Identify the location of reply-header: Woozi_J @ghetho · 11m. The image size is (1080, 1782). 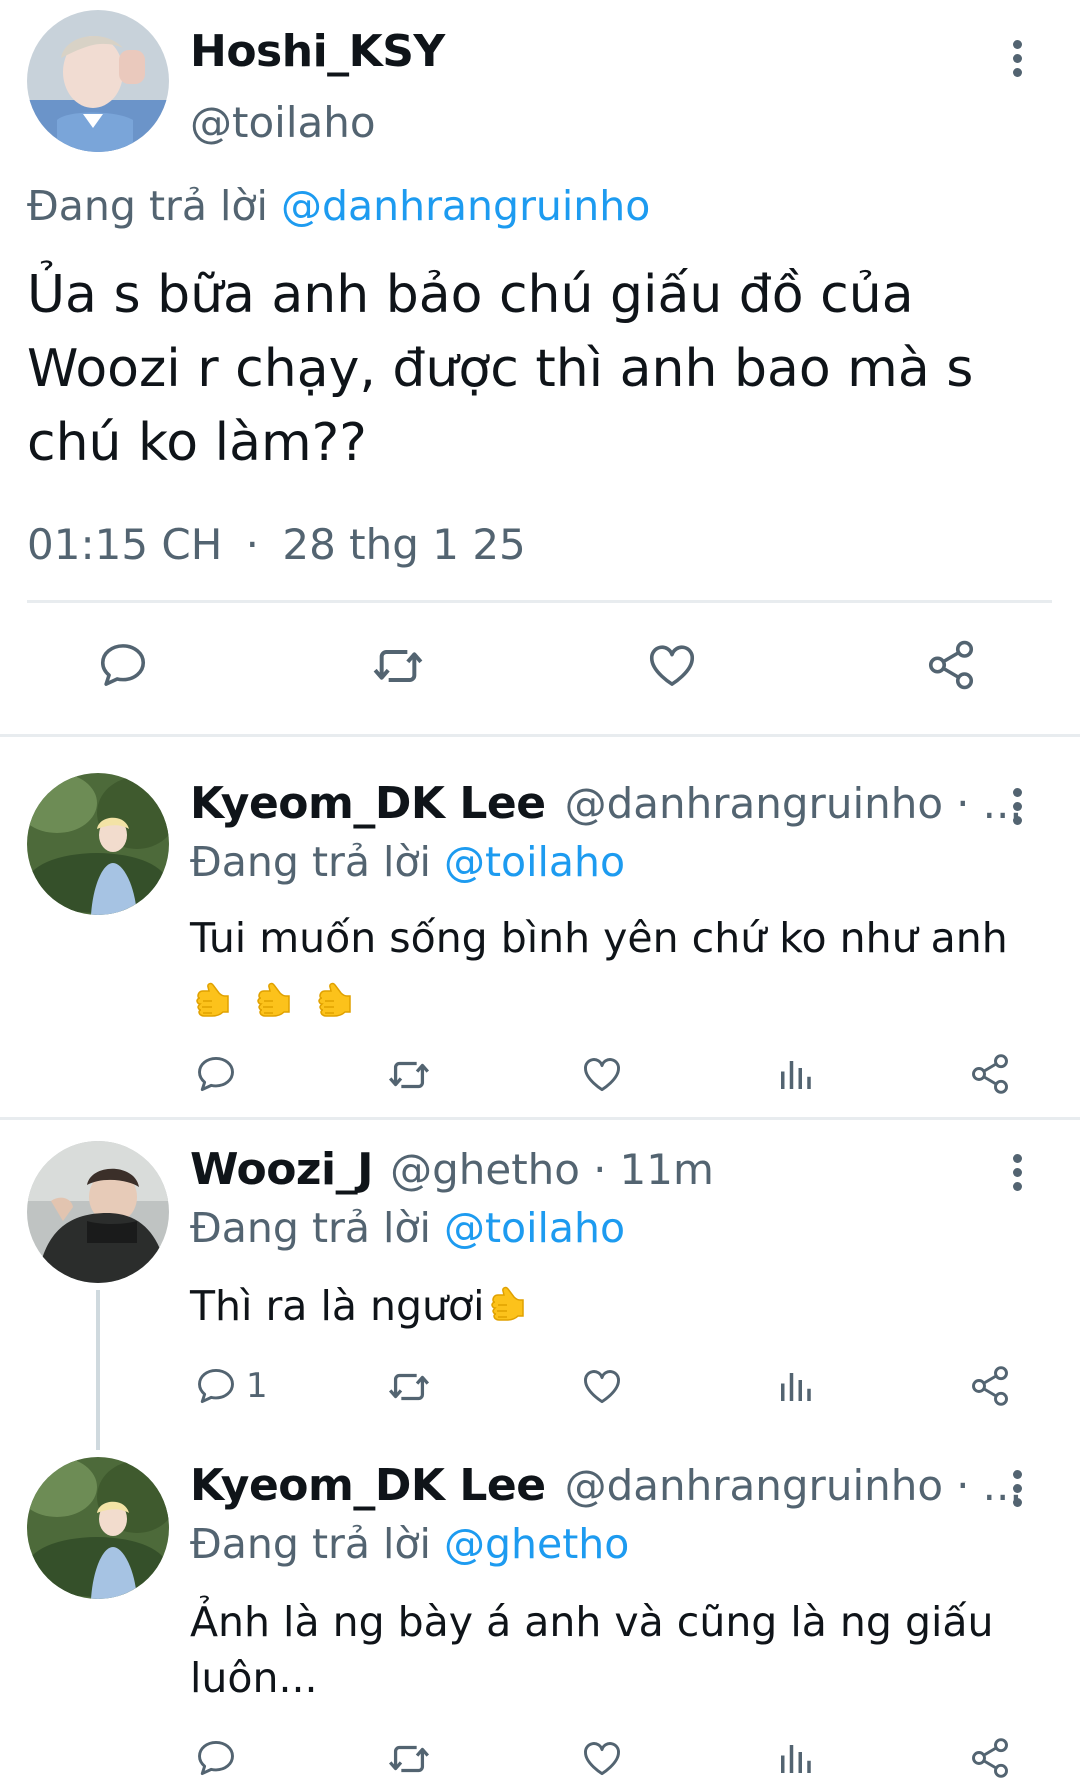
(452, 1169).